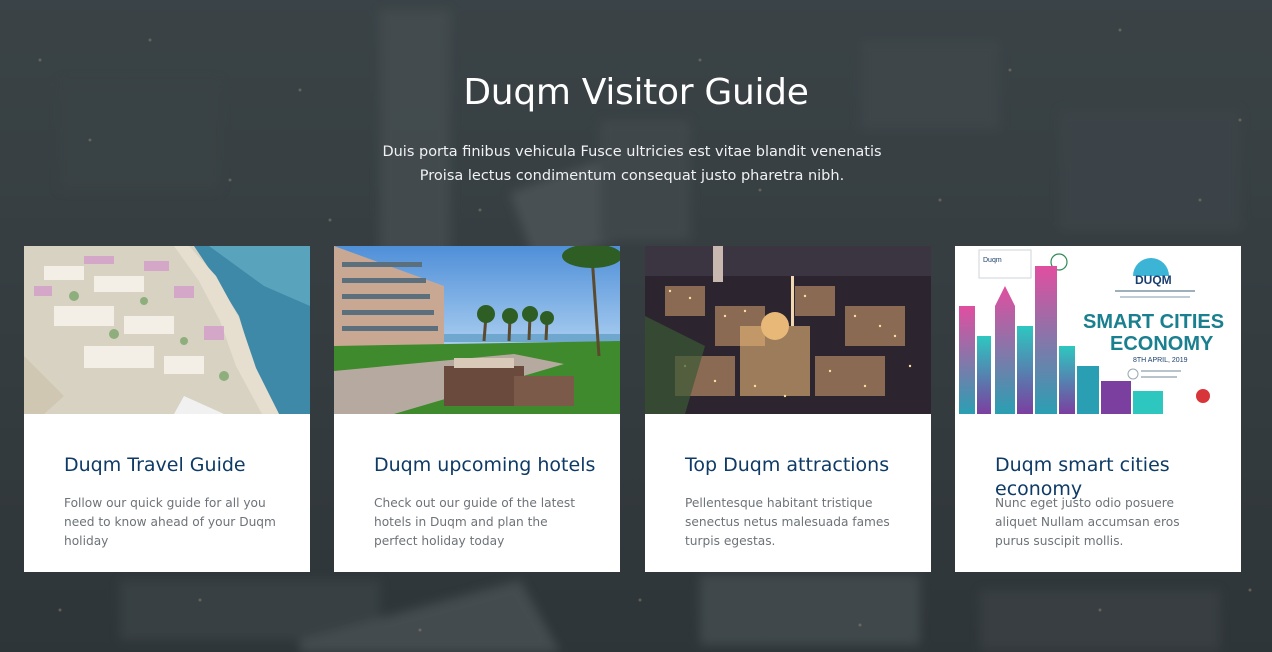 This screenshot has width=1272, height=652. I want to click on card-title: Duqm Travel Guide, so click(179, 465).